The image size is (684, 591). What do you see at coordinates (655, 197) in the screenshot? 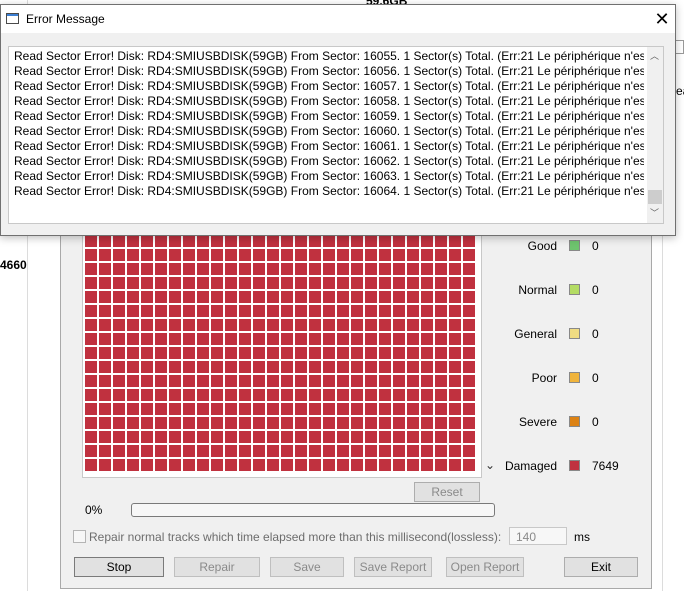
I see `scroll-thumb` at bounding box center [655, 197].